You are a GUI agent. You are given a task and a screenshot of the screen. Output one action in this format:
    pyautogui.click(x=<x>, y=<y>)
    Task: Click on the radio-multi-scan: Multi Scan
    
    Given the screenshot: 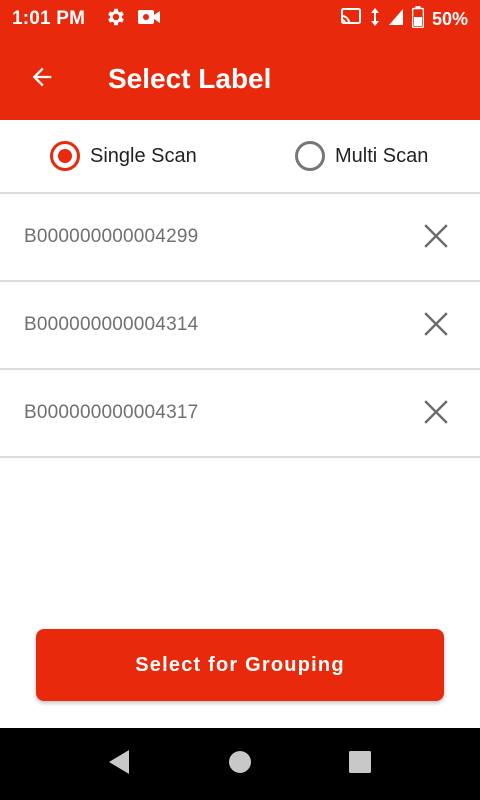 What is the action you would take?
    pyautogui.click(x=361, y=156)
    